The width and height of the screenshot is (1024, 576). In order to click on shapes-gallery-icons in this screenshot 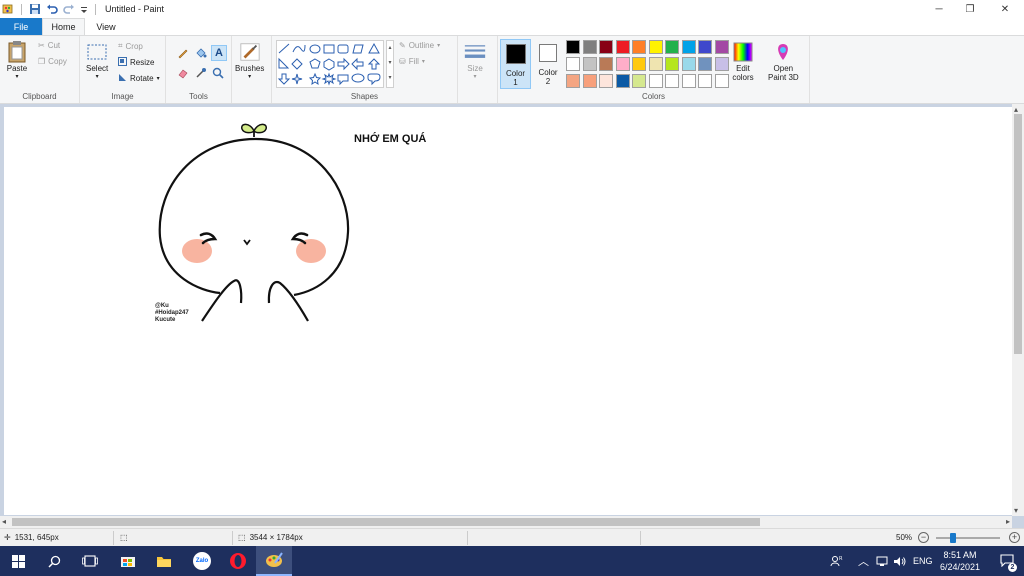, I will do `click(330, 64)`.